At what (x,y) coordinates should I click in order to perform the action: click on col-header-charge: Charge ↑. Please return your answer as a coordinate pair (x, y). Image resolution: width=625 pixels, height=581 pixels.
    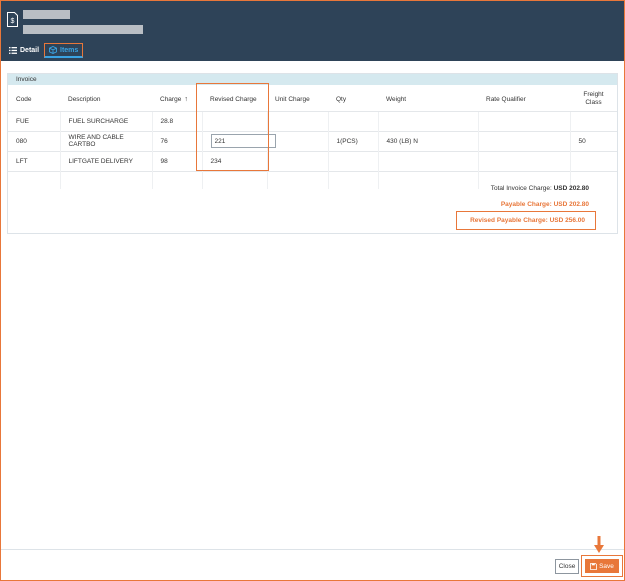
    Looking at the image, I should click on (177, 99).